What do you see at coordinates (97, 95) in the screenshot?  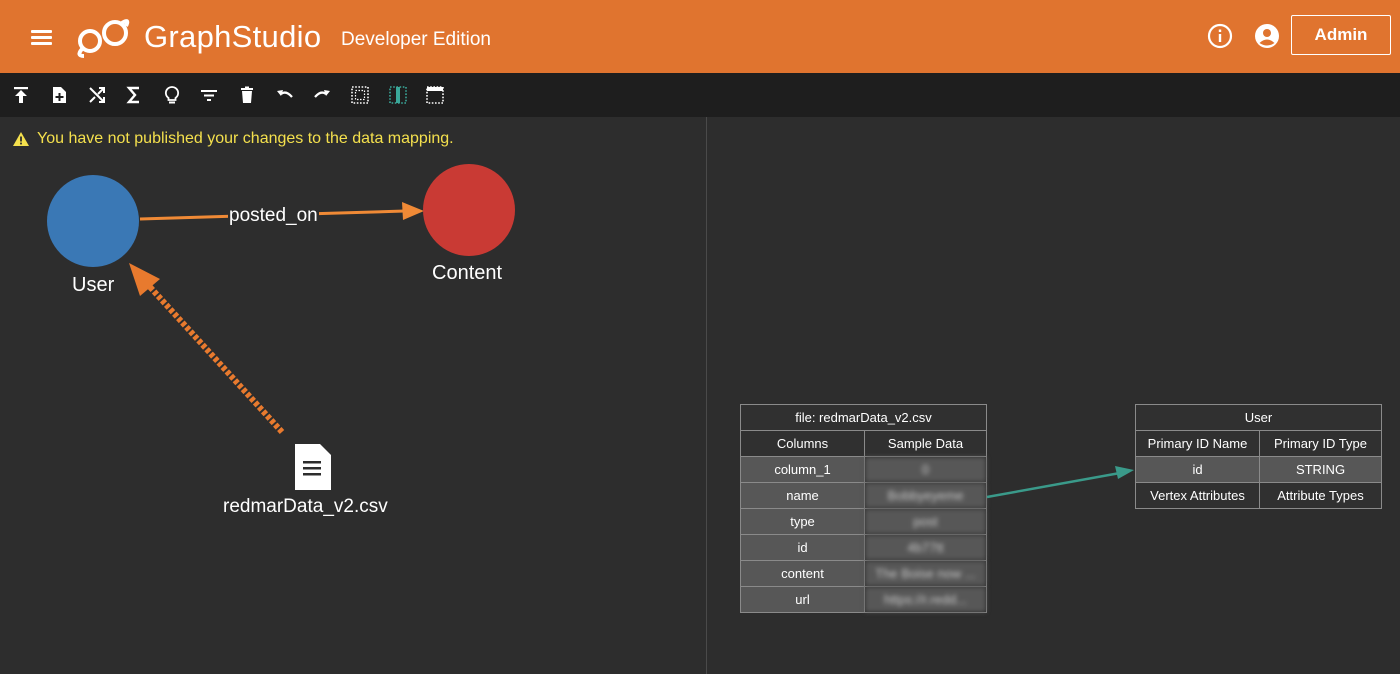 I see `shuffle-icon` at bounding box center [97, 95].